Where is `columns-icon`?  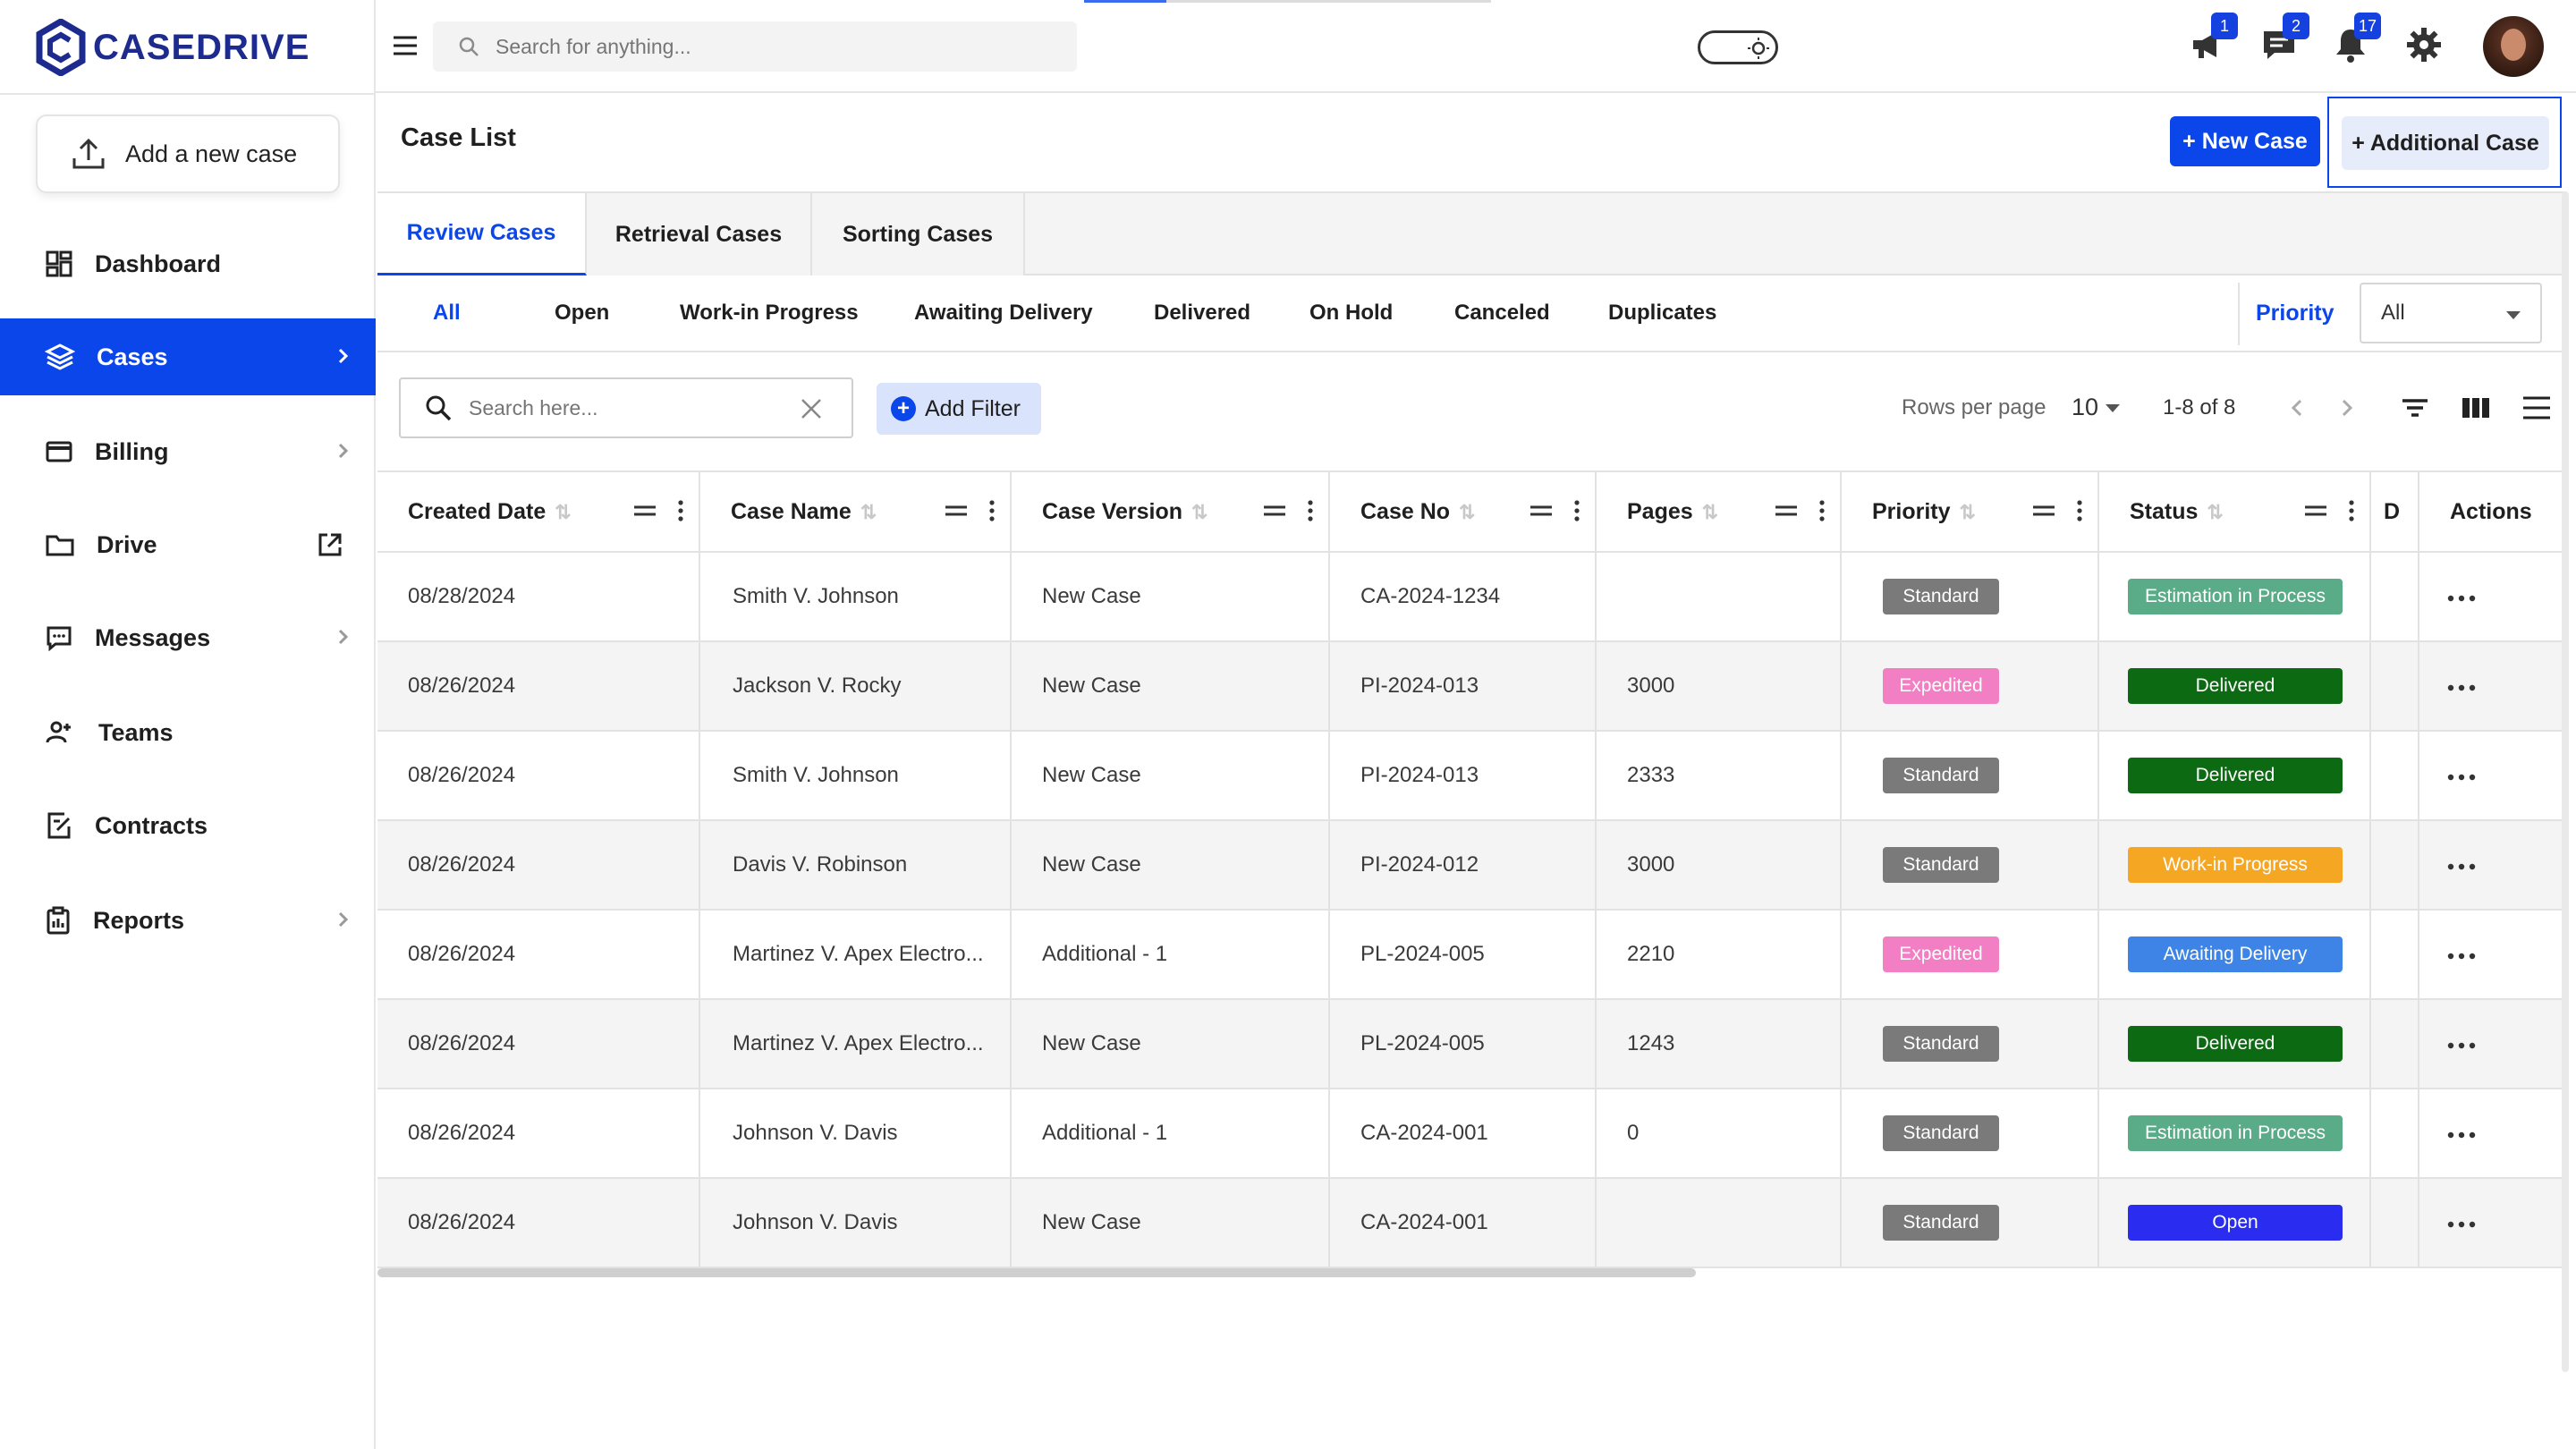
columns-icon is located at coordinates (2476, 408).